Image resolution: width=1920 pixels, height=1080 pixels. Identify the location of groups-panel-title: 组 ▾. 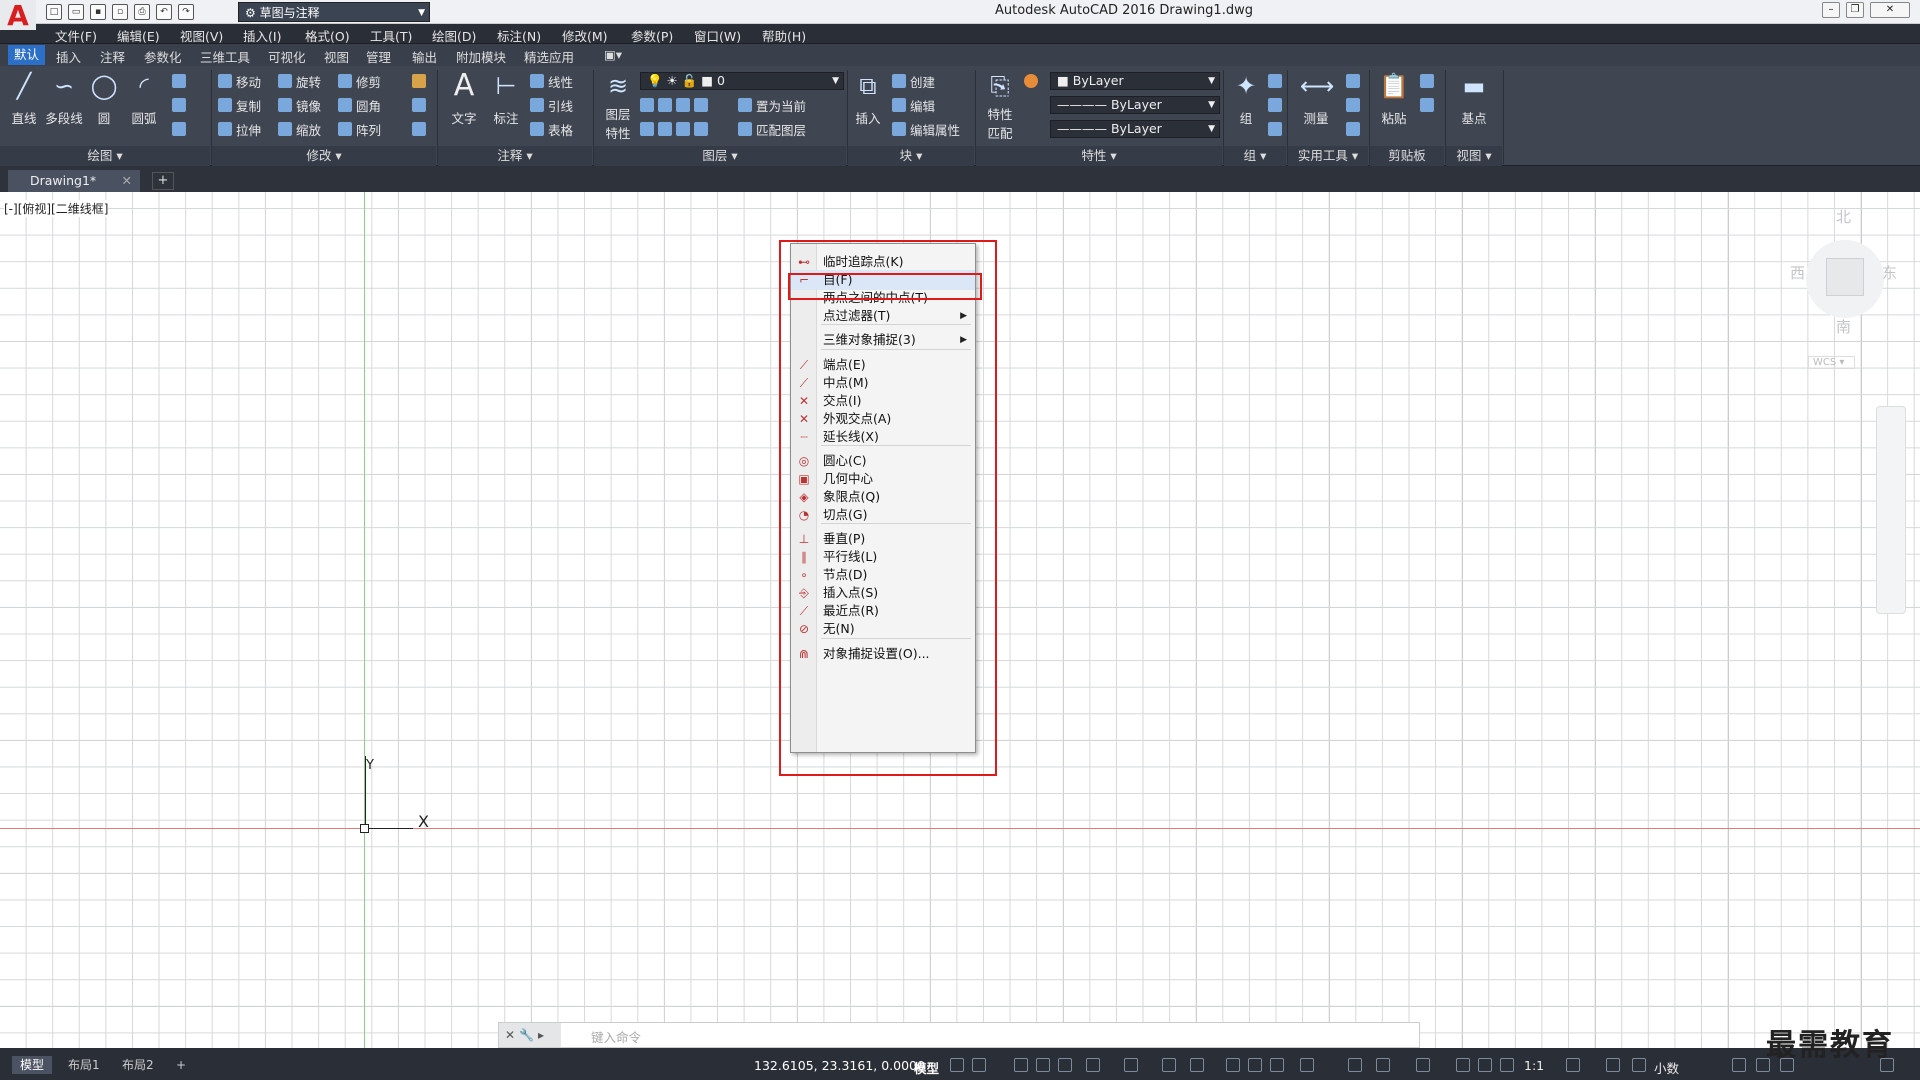
(1255, 156).